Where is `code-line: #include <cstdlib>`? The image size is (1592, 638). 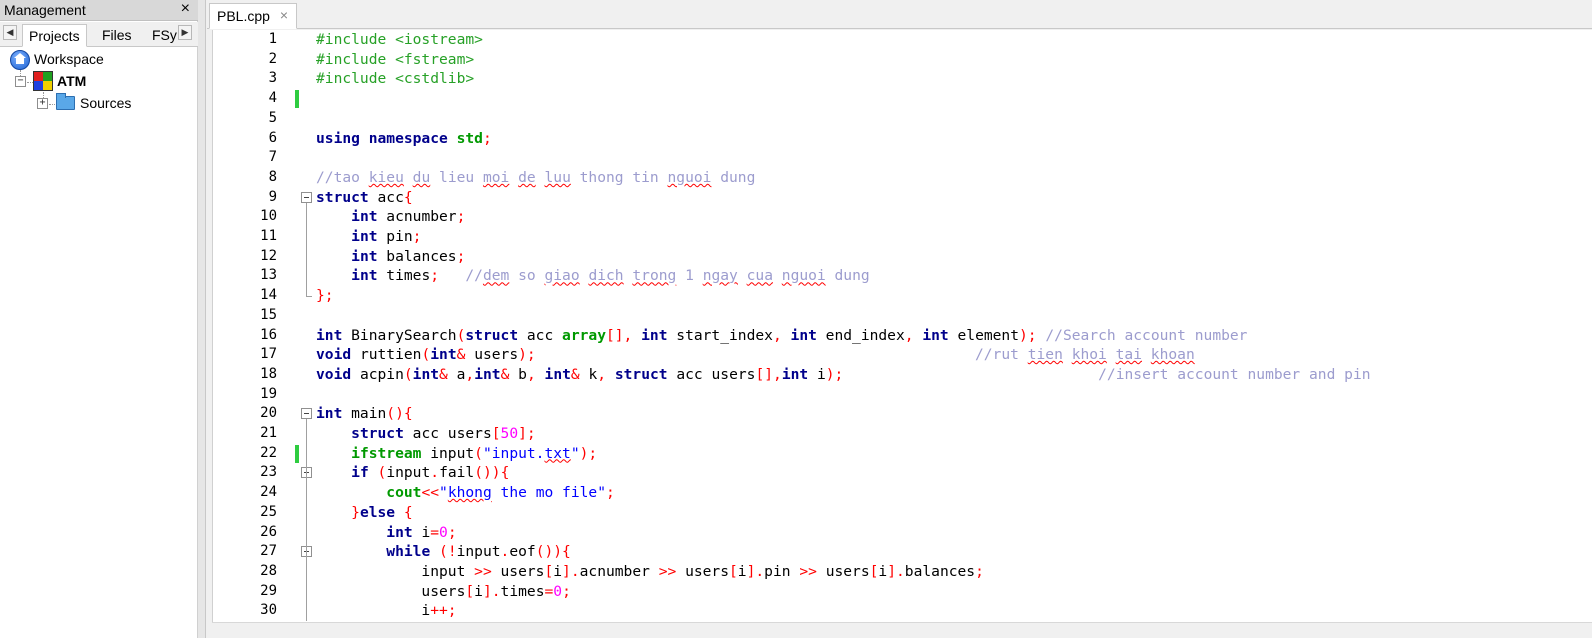 code-line: #include <cstdlib> is located at coordinates (395, 79).